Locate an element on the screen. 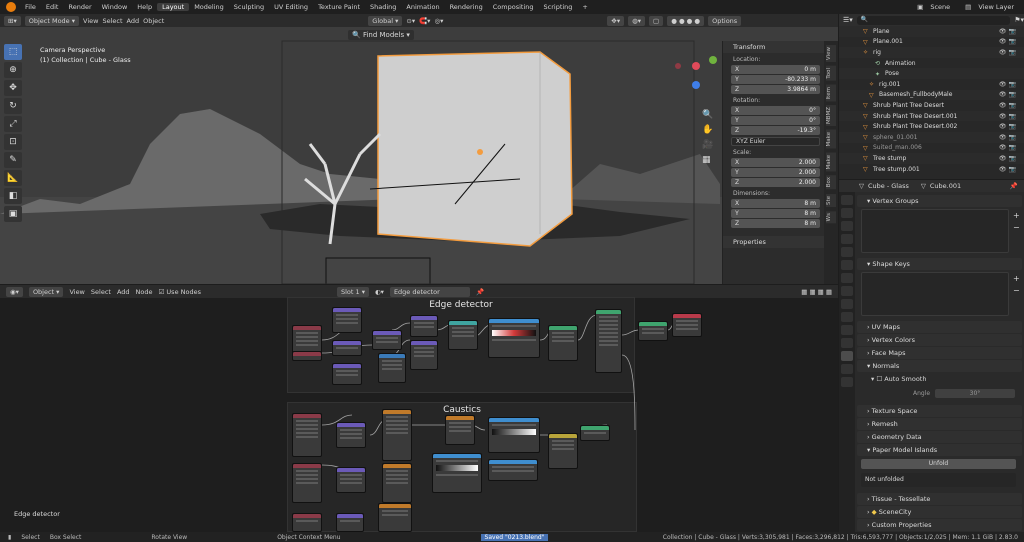  tab-texture-paint: Texture Paint is located at coordinates (339, 7).